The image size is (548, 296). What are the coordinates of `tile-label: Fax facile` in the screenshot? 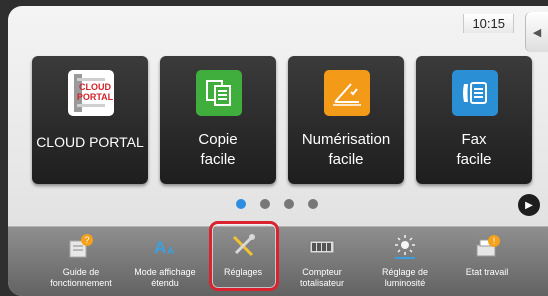 It's located at (474, 149).